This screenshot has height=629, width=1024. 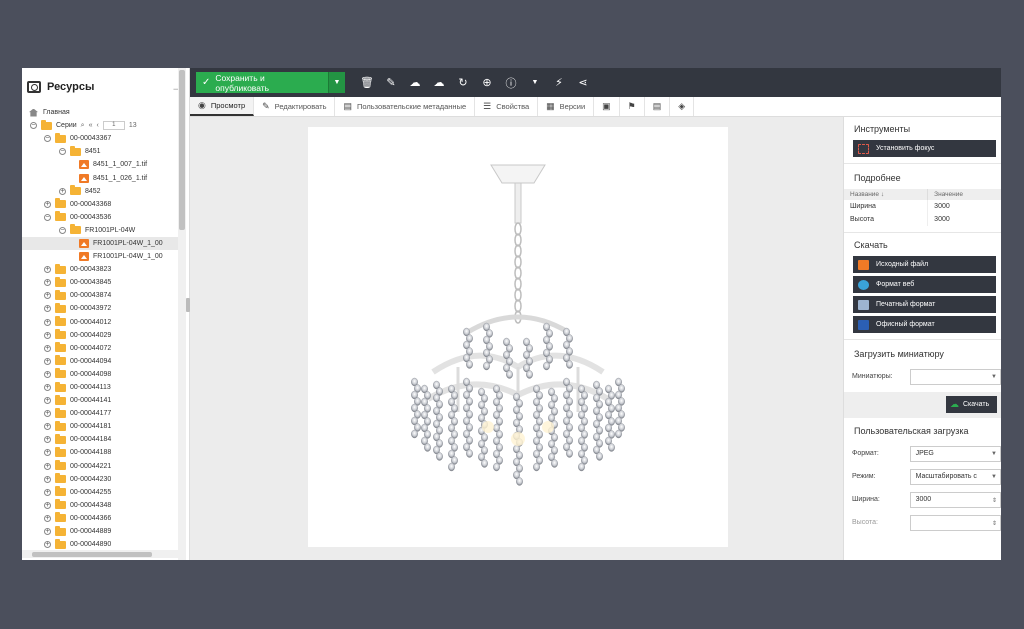 I want to click on prev-page-icon: ‹, so click(x=98, y=125).